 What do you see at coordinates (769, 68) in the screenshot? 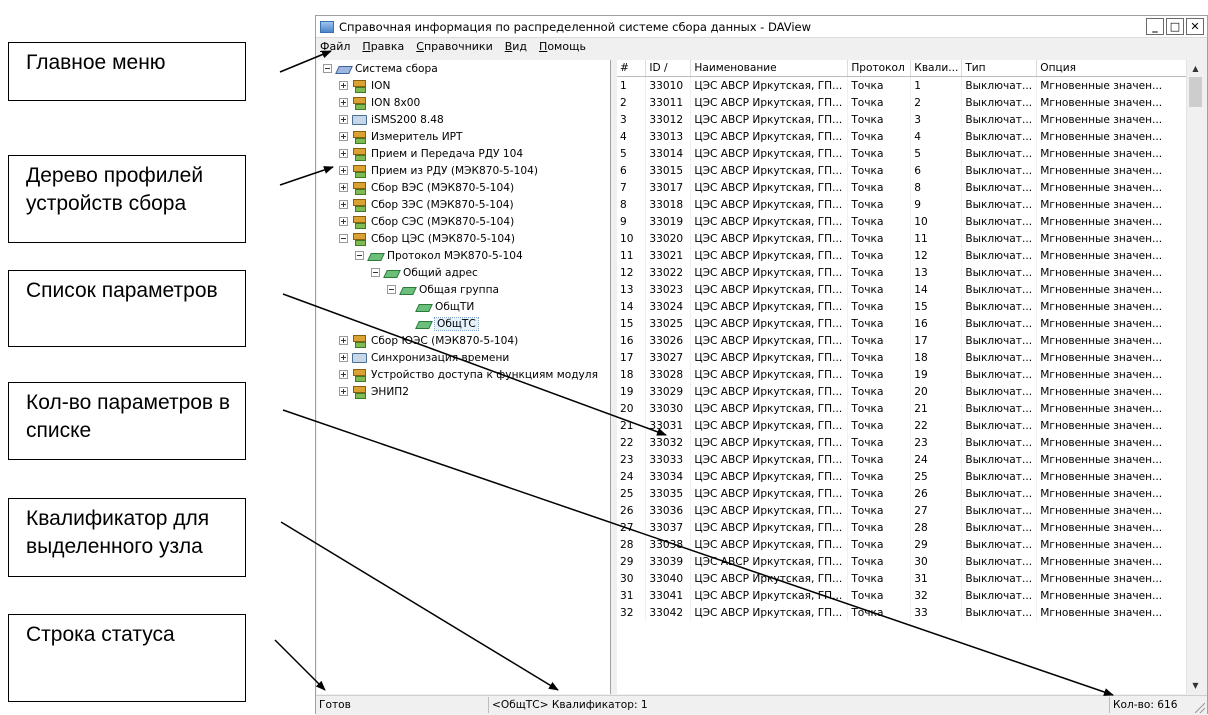
I see `column-header: Наименование` at bounding box center [769, 68].